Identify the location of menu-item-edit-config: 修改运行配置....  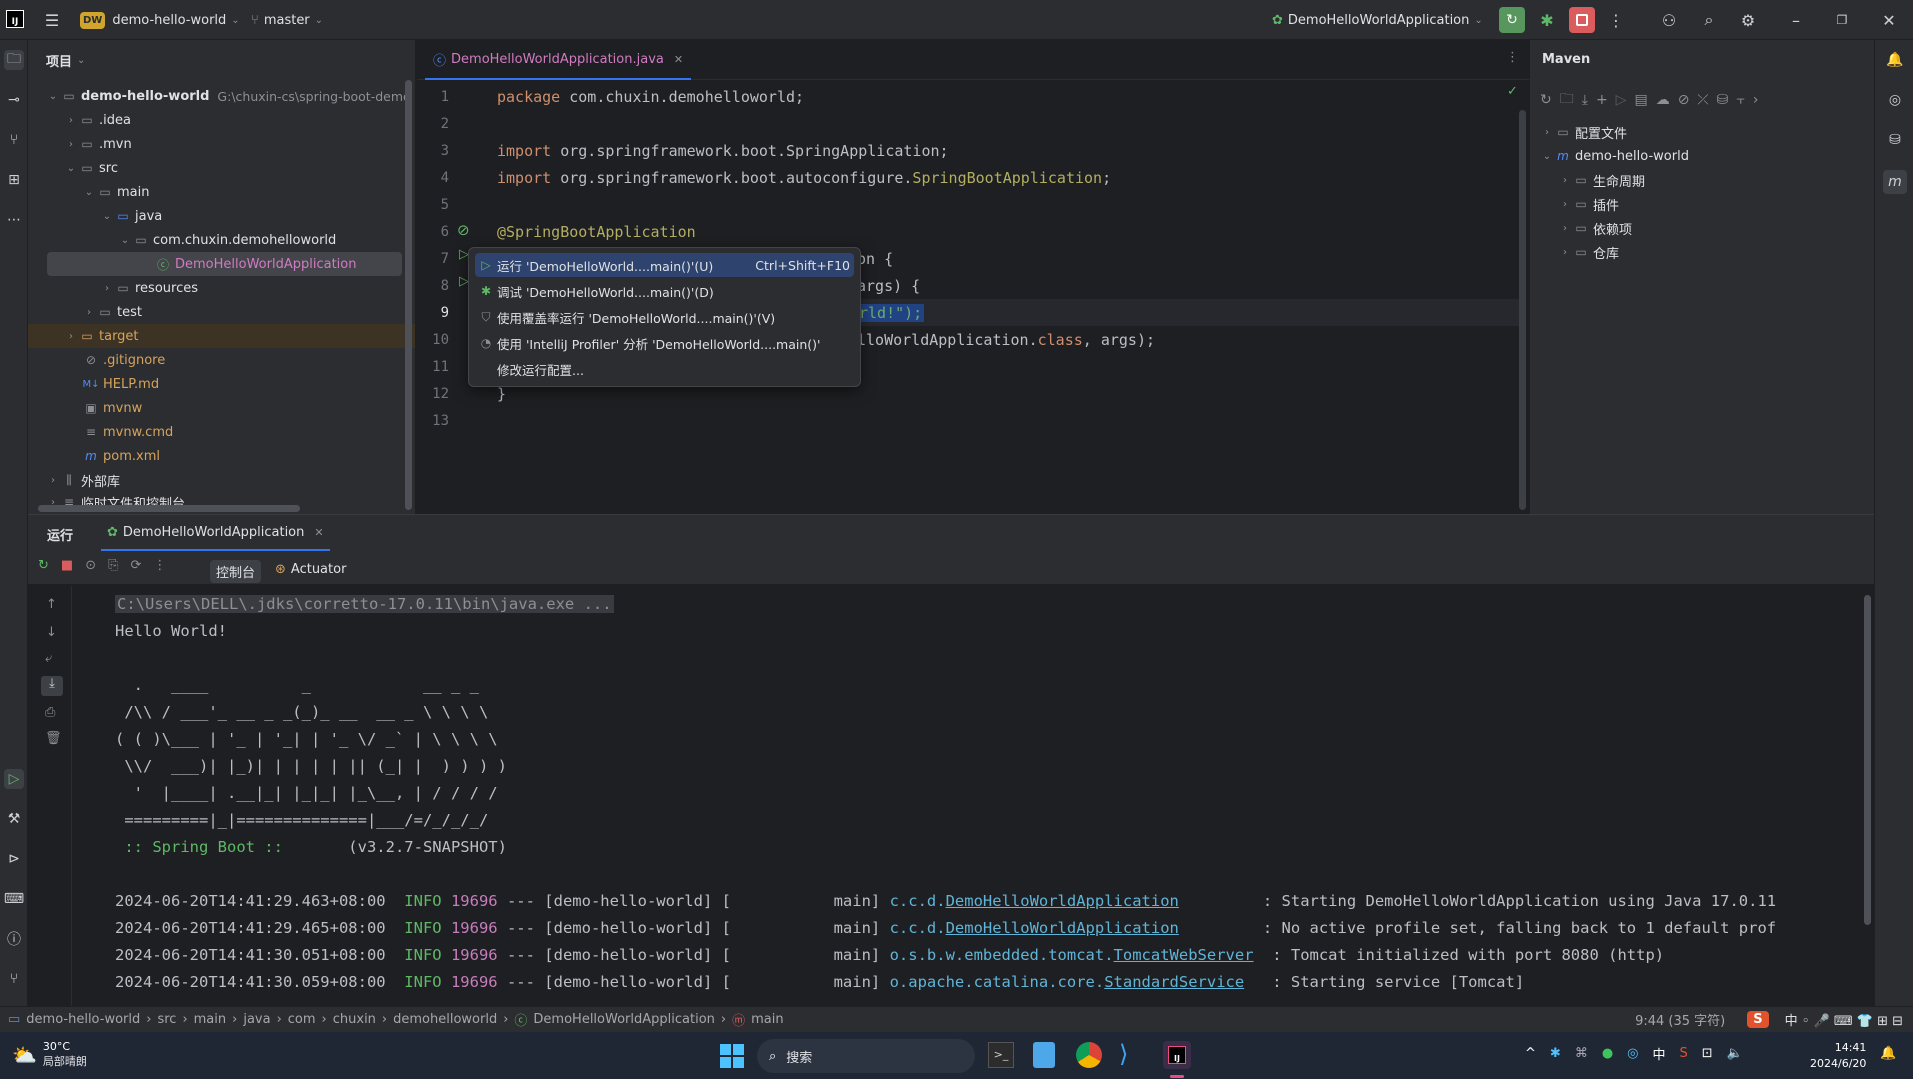
(664, 369).